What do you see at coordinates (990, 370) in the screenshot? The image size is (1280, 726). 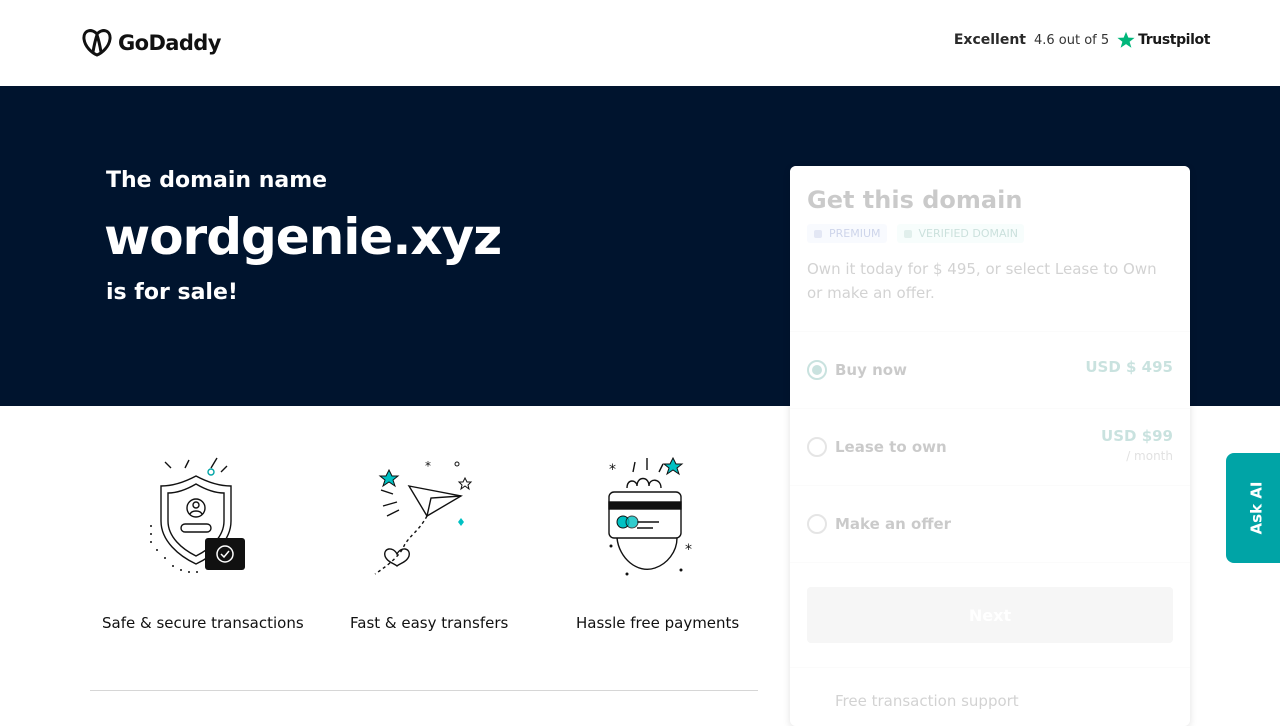 I see `option-buy-now: Buy now USD $ 495` at bounding box center [990, 370].